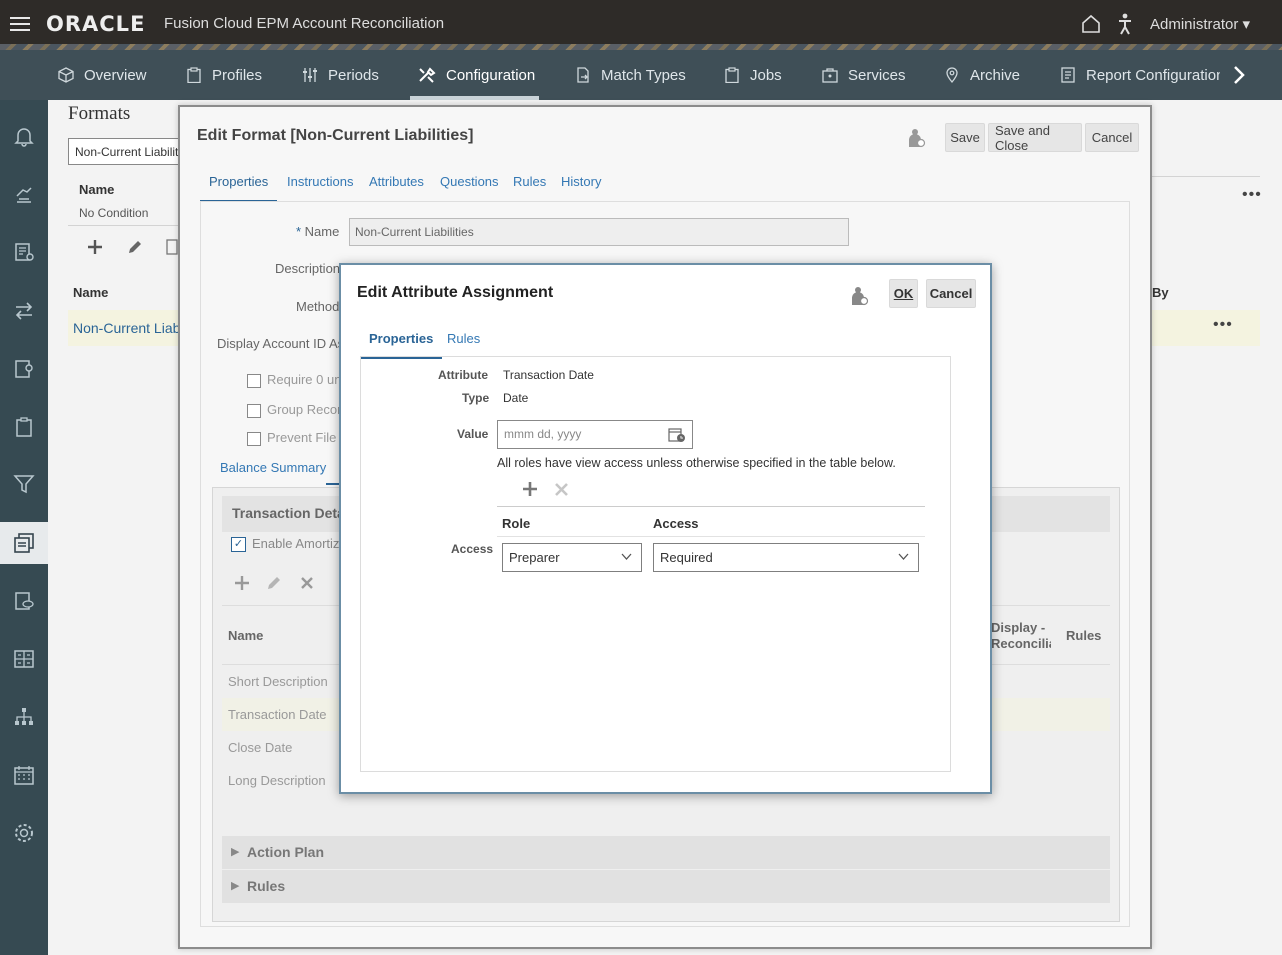 This screenshot has width=1282, height=955. Describe the element at coordinates (1091, 24) in the screenshot. I see `home-icon` at that location.